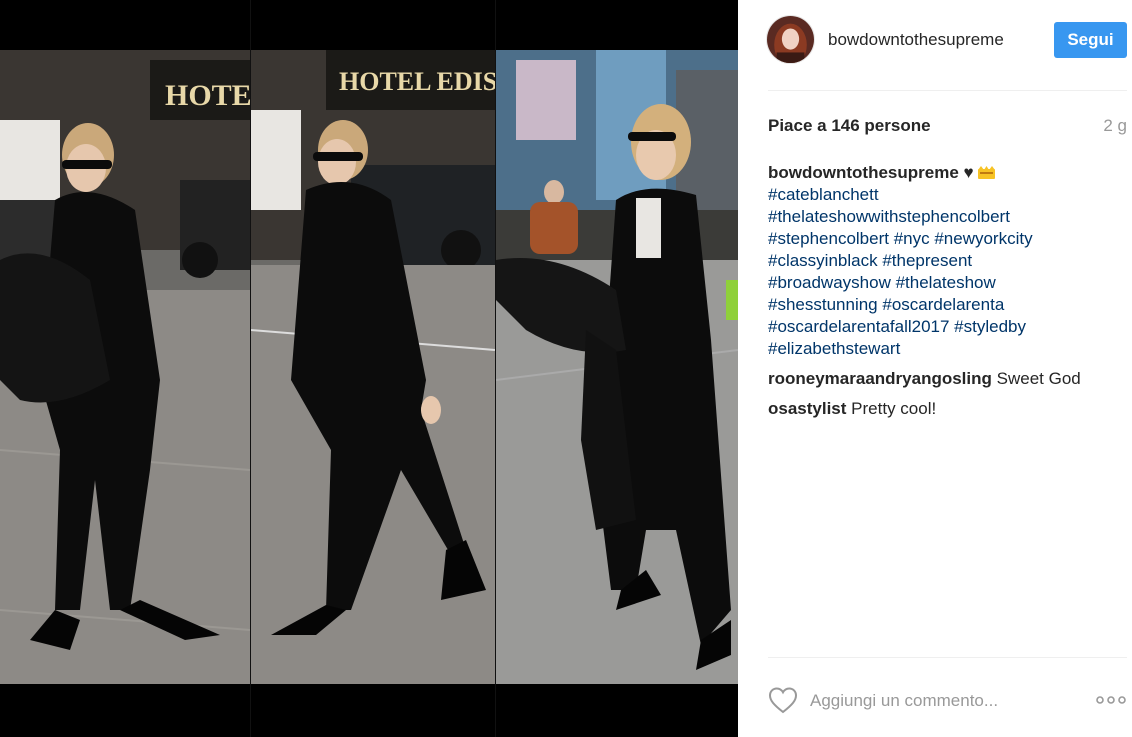 The image size is (1132, 737). I want to click on comment-bar, so click(947, 700).